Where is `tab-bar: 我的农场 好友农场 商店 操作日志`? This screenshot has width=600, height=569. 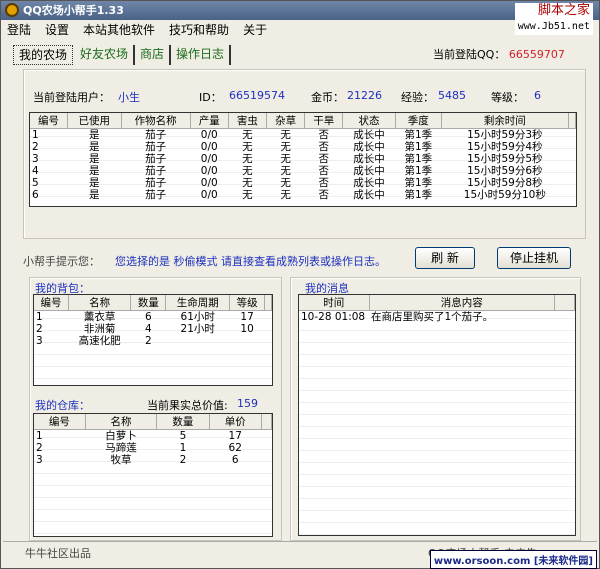 tab-bar: 我的农场 好友农场 商店 操作日志 is located at coordinates (122, 55).